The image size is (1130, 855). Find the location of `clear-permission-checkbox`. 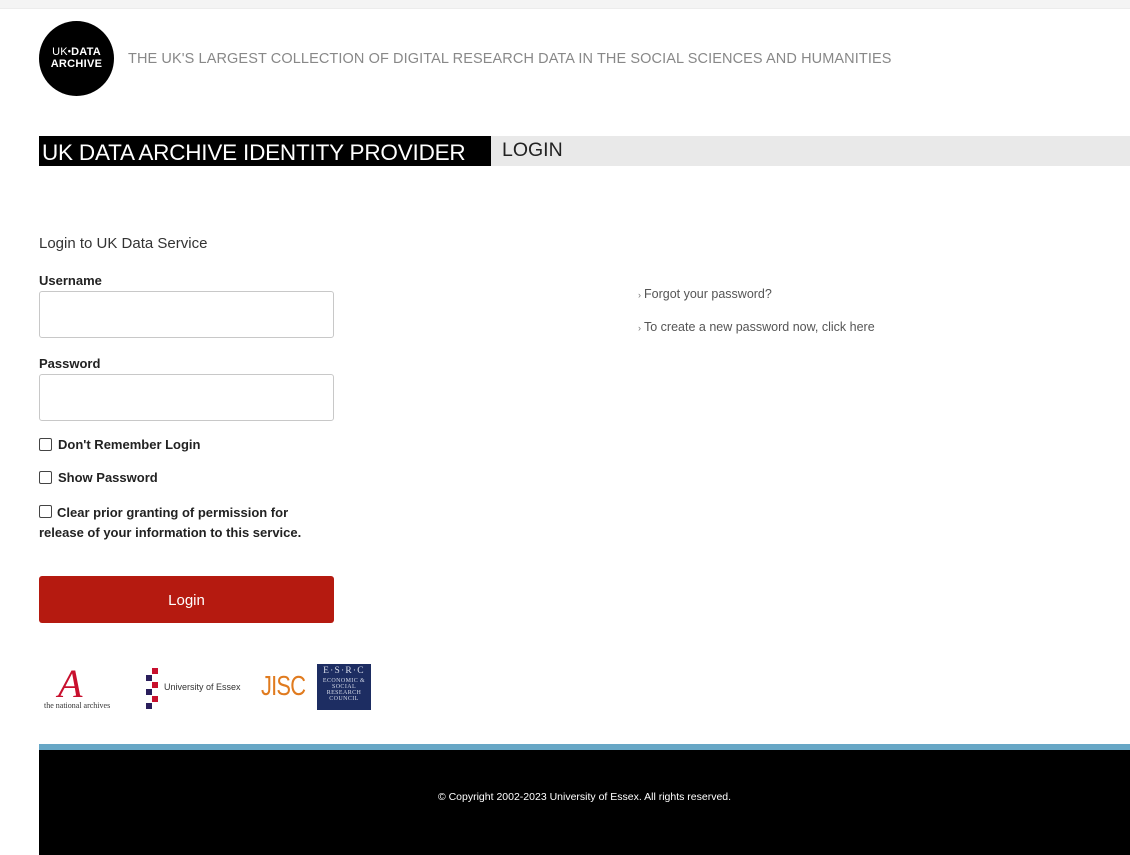

clear-permission-checkbox is located at coordinates (45, 511).